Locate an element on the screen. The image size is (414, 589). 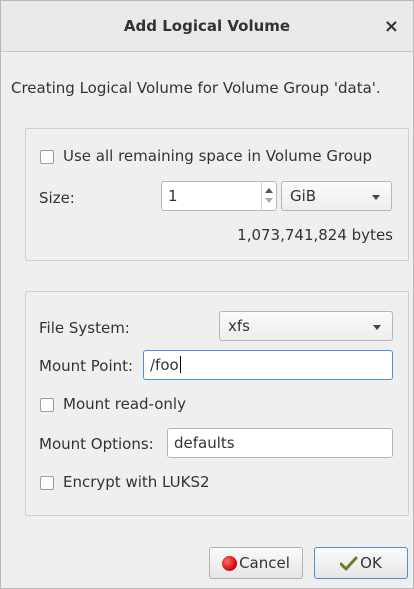
ok-icon is located at coordinates (348, 566).